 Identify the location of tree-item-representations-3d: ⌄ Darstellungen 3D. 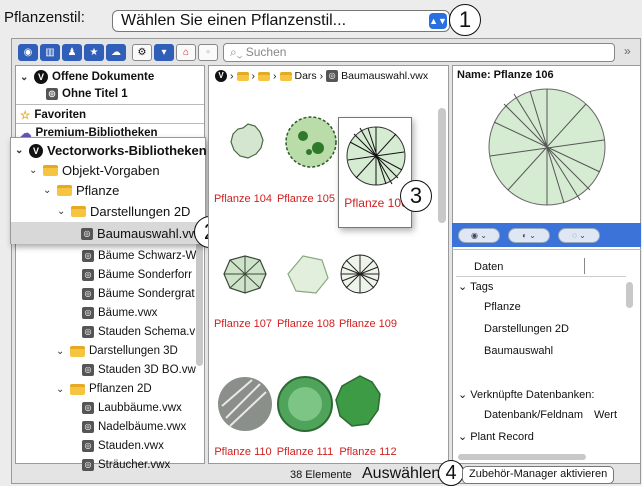
(117, 351).